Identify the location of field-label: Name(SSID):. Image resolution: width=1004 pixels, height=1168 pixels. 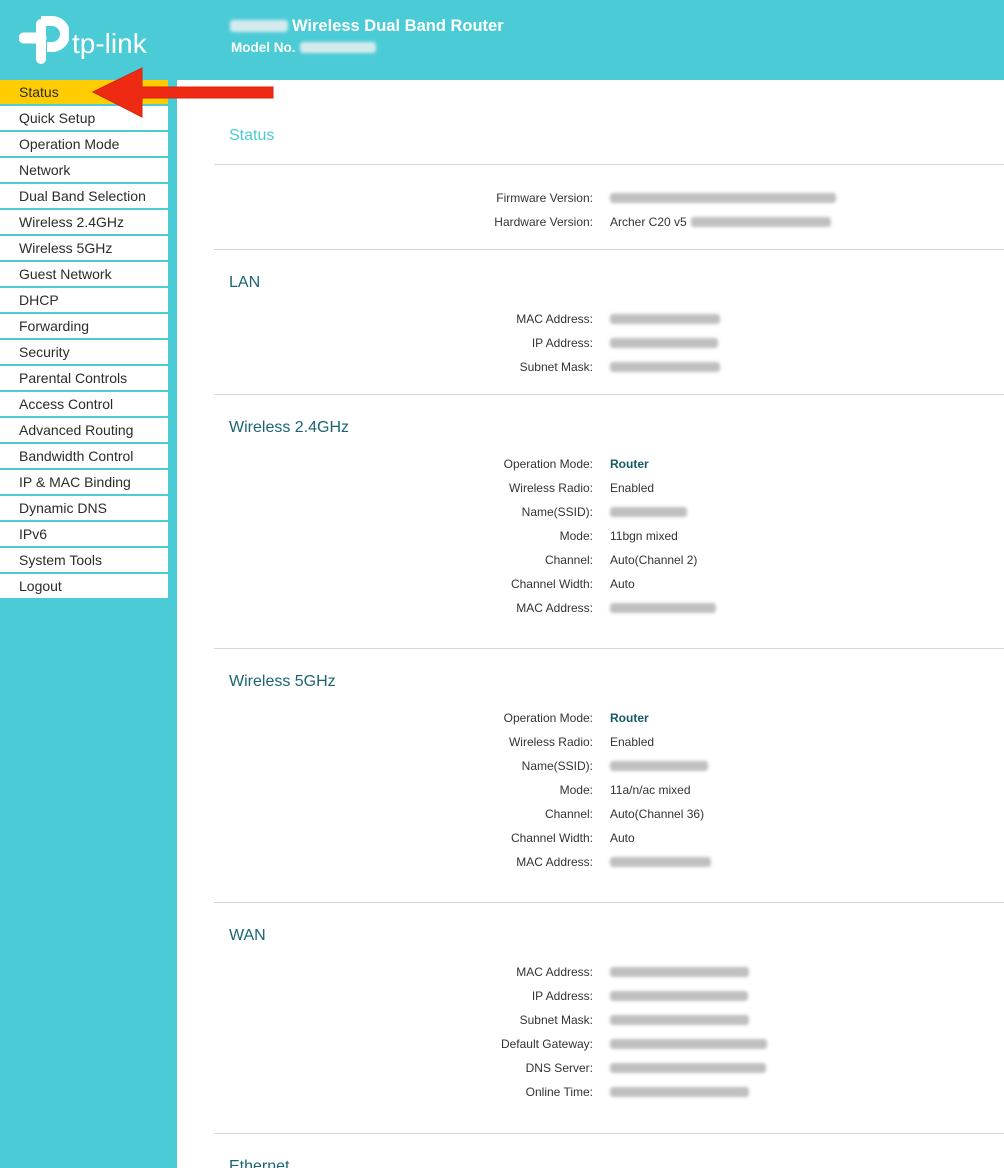
(557, 512).